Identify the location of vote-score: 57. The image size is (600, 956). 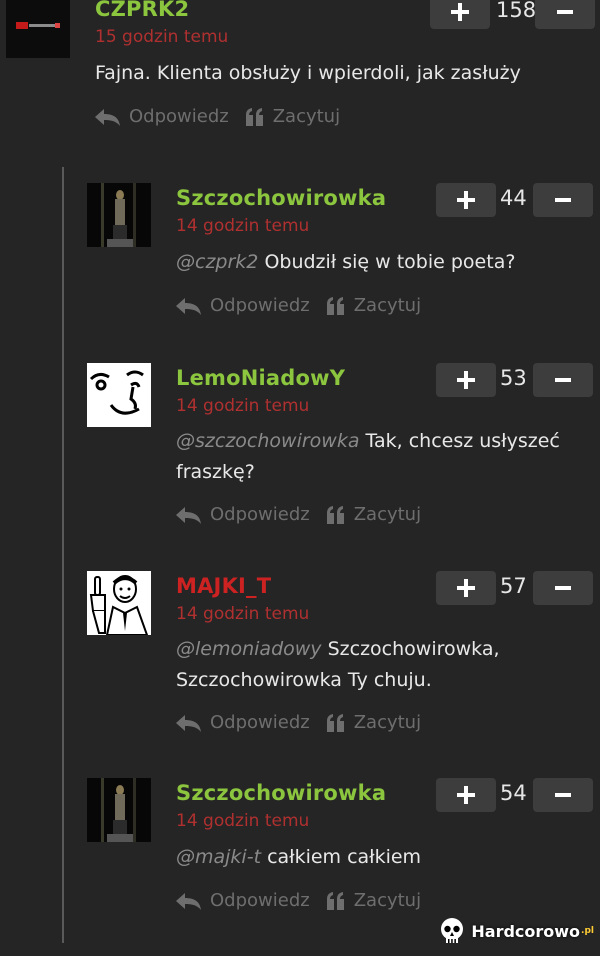
(513, 586).